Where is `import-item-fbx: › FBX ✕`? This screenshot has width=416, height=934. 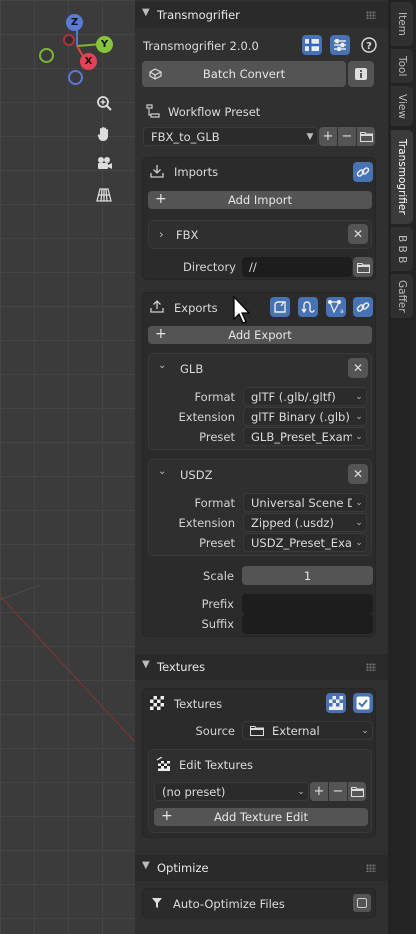 import-item-fbx: › FBX ✕ is located at coordinates (260, 234).